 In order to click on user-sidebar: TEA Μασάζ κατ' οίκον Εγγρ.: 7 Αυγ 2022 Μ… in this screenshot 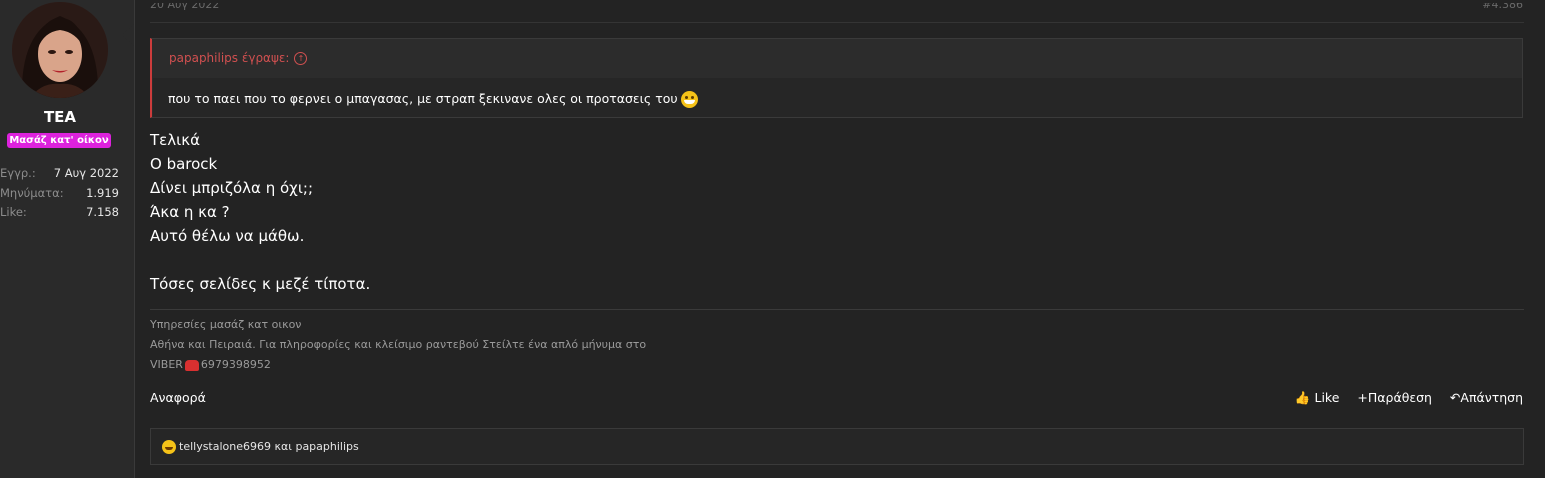, I will do `click(67, 239)`.